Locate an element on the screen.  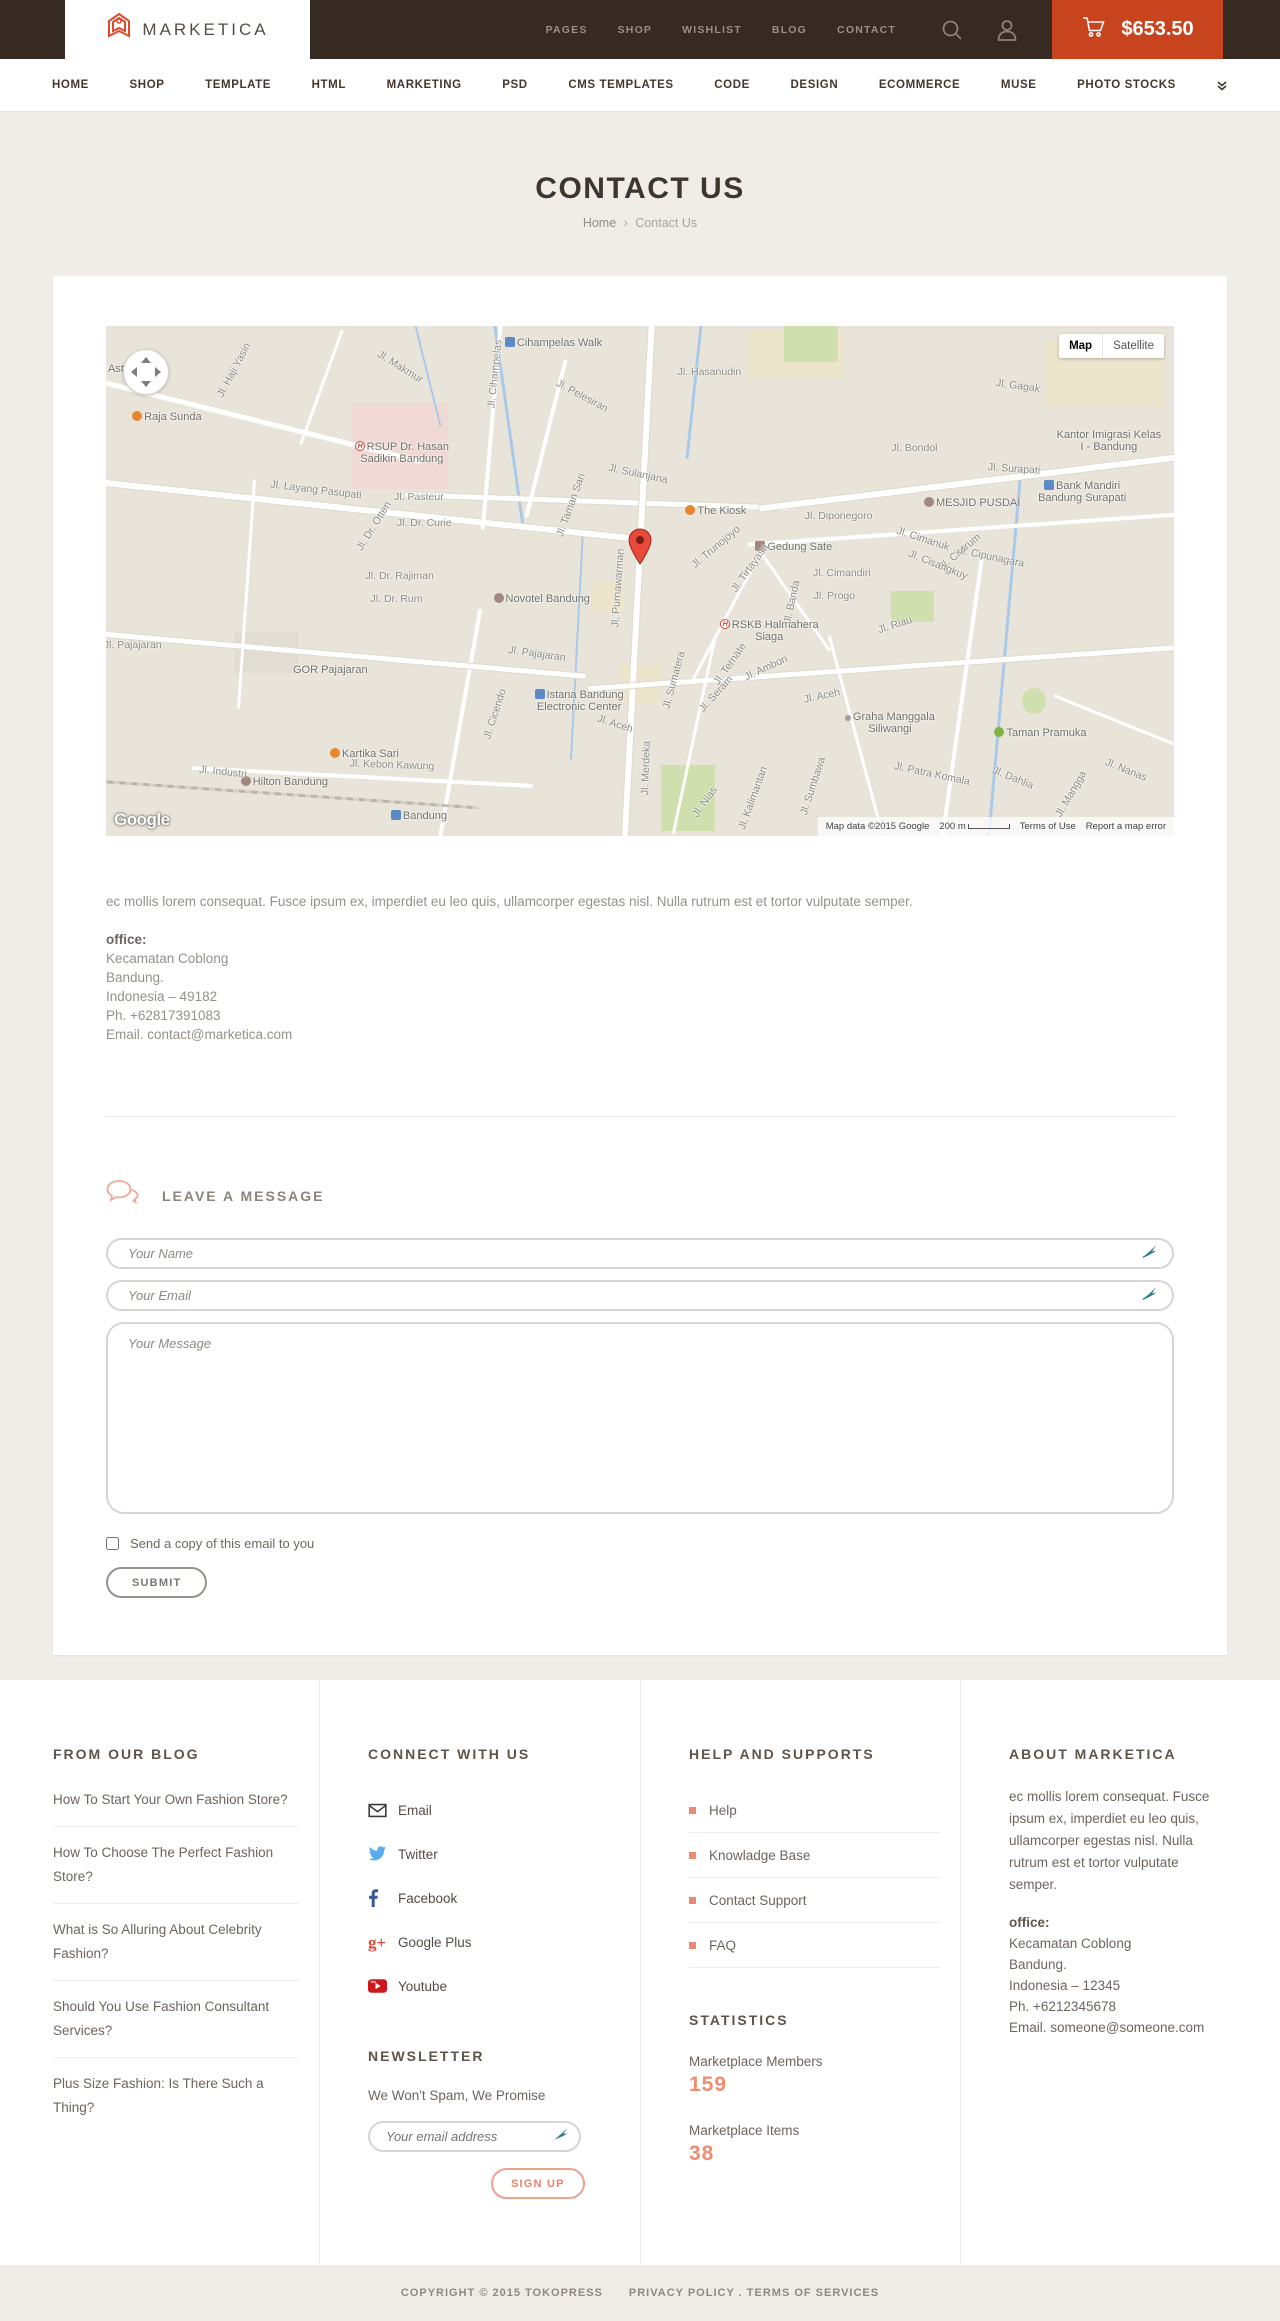
map-label: Bandung is located at coordinates (419, 815).